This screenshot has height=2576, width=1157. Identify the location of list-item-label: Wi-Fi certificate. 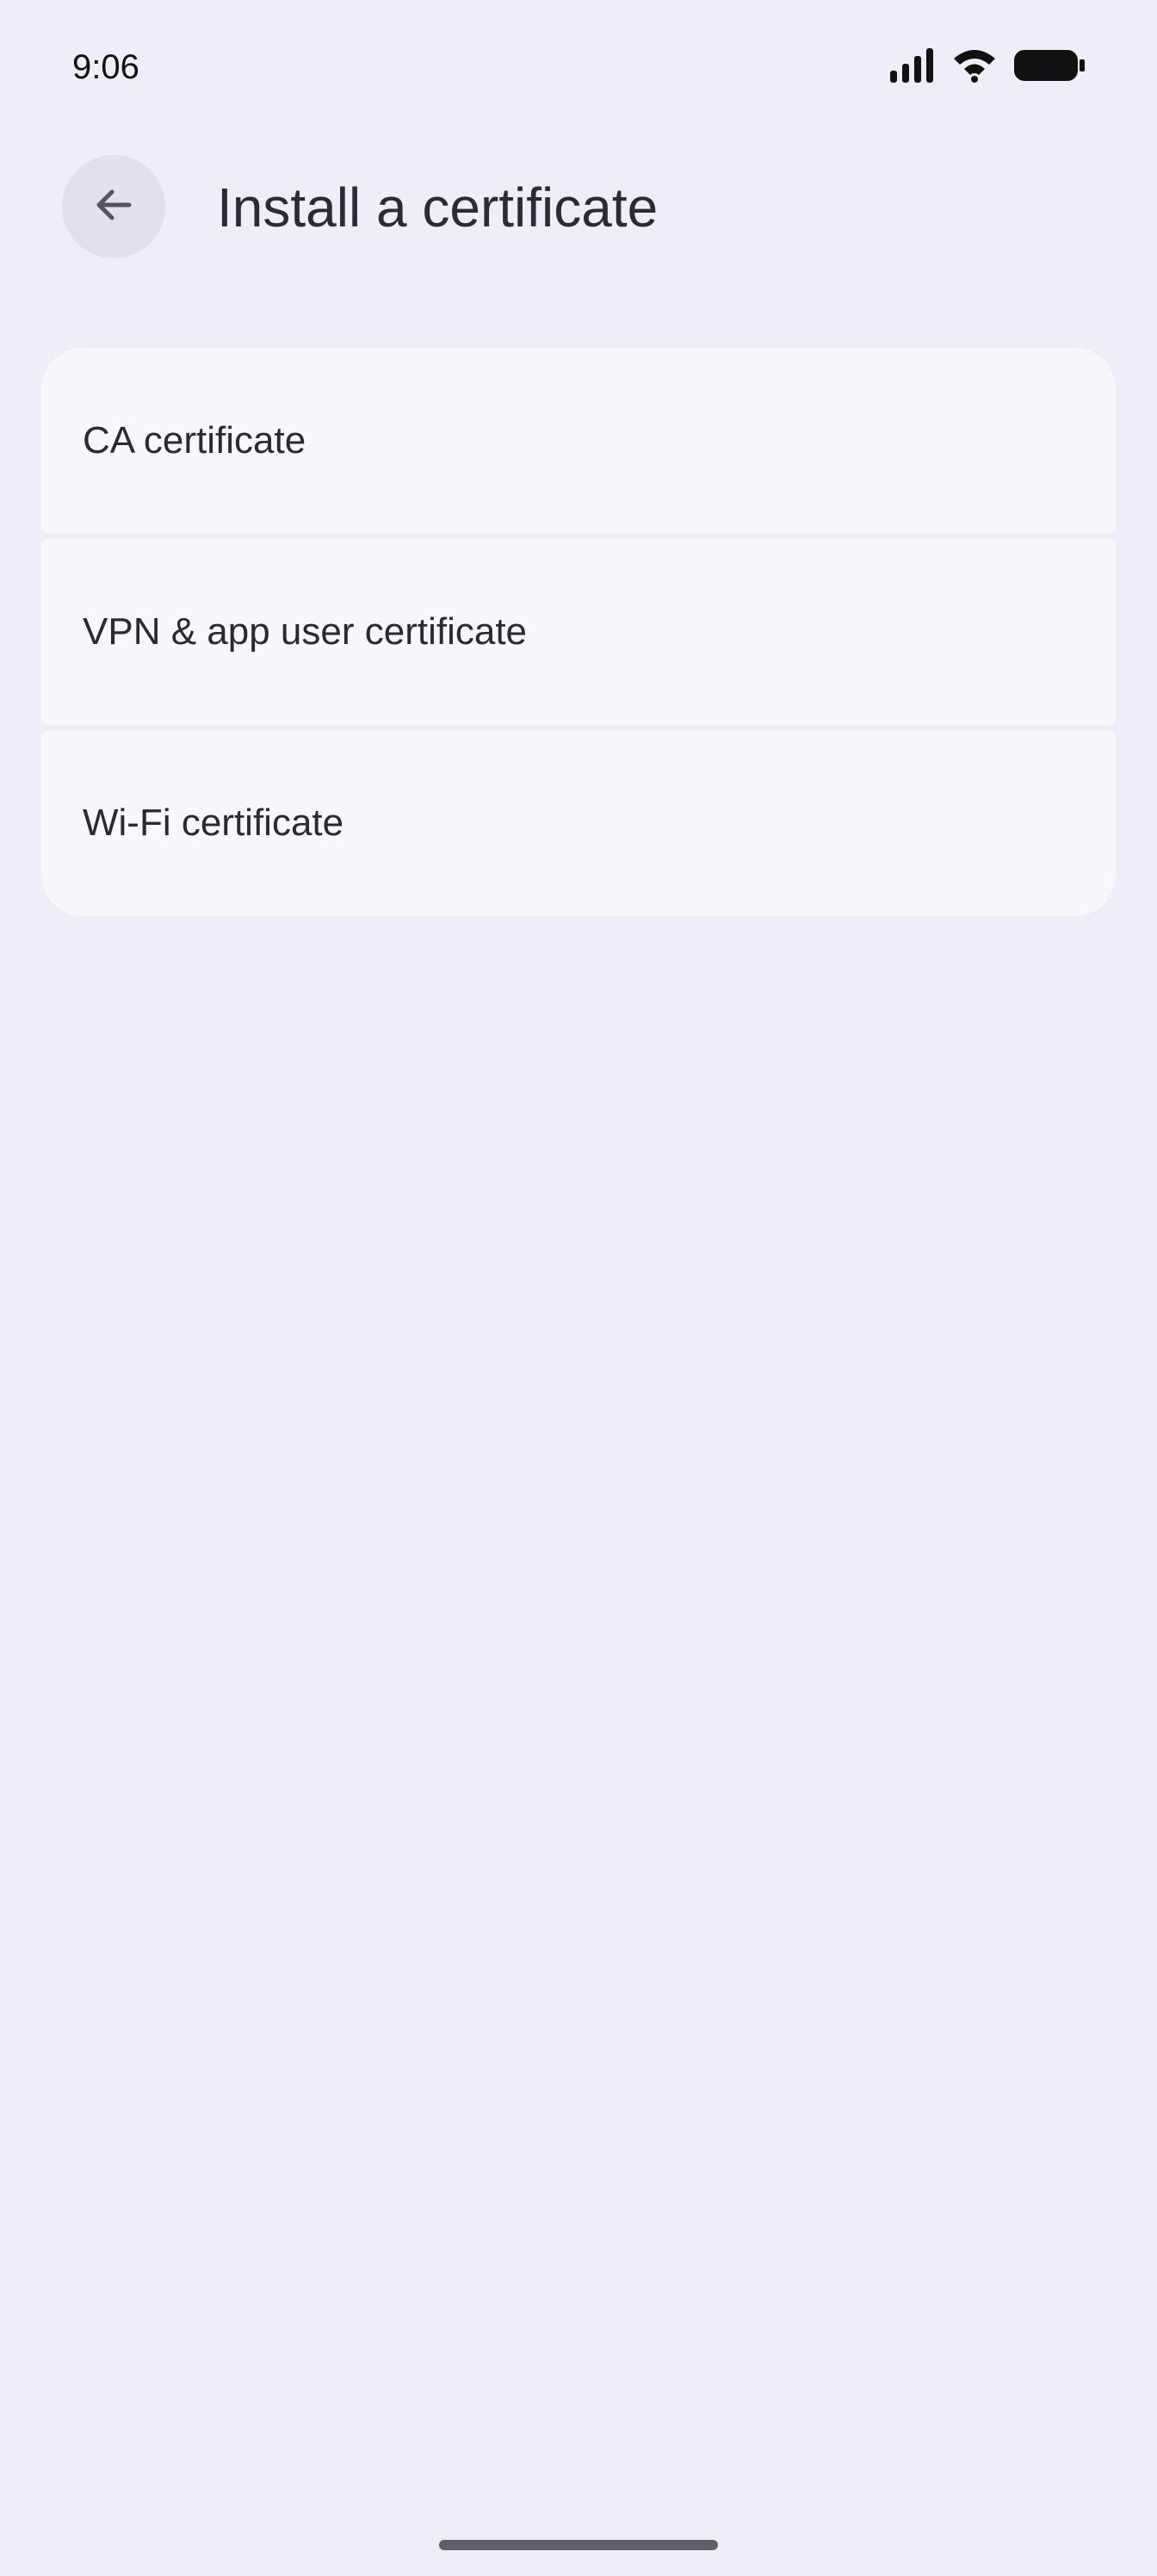
(214, 823).